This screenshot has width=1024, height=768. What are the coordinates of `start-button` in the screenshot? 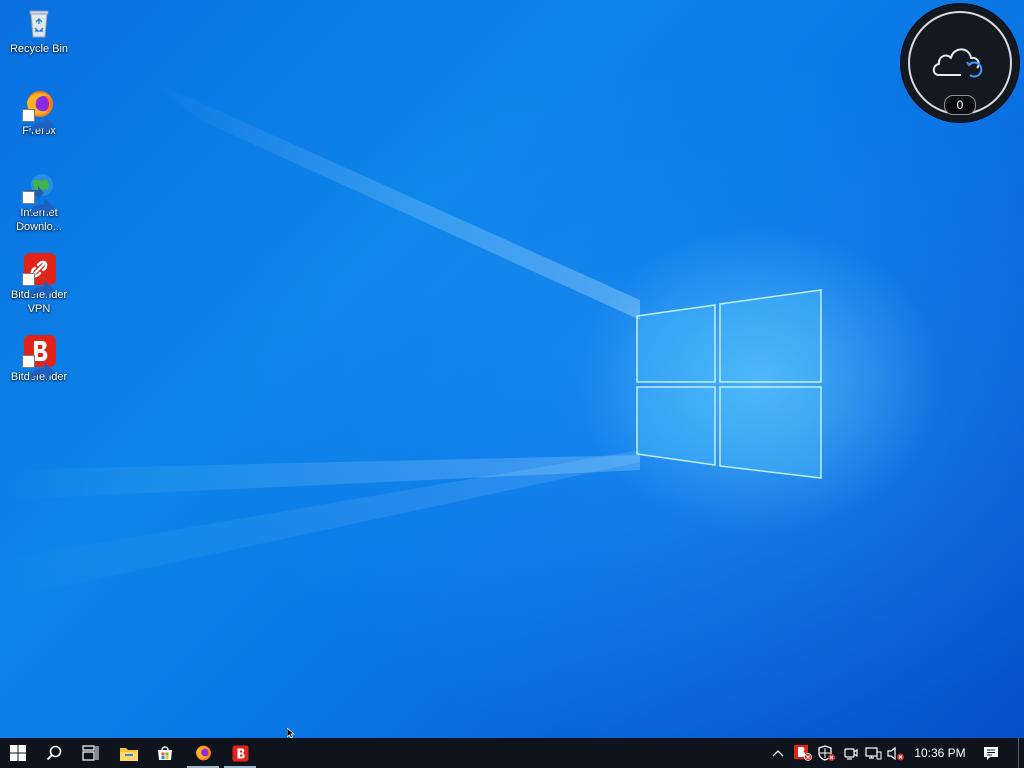 It's located at (18, 753).